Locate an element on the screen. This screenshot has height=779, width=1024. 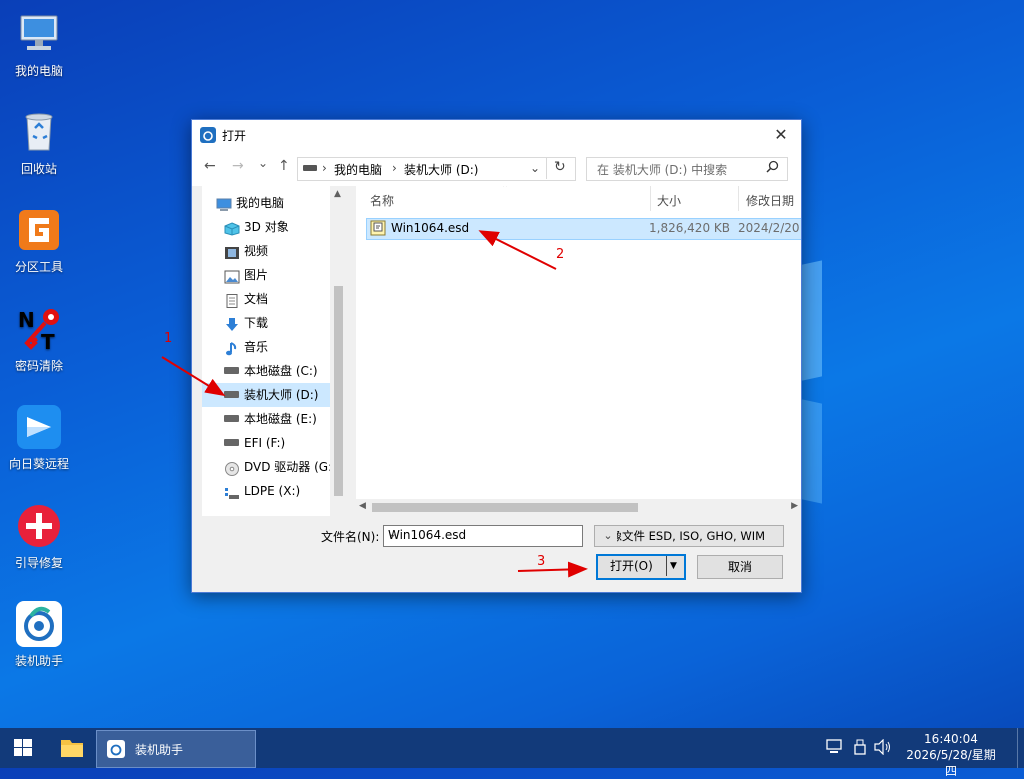
start-button is located at coordinates (24, 748).